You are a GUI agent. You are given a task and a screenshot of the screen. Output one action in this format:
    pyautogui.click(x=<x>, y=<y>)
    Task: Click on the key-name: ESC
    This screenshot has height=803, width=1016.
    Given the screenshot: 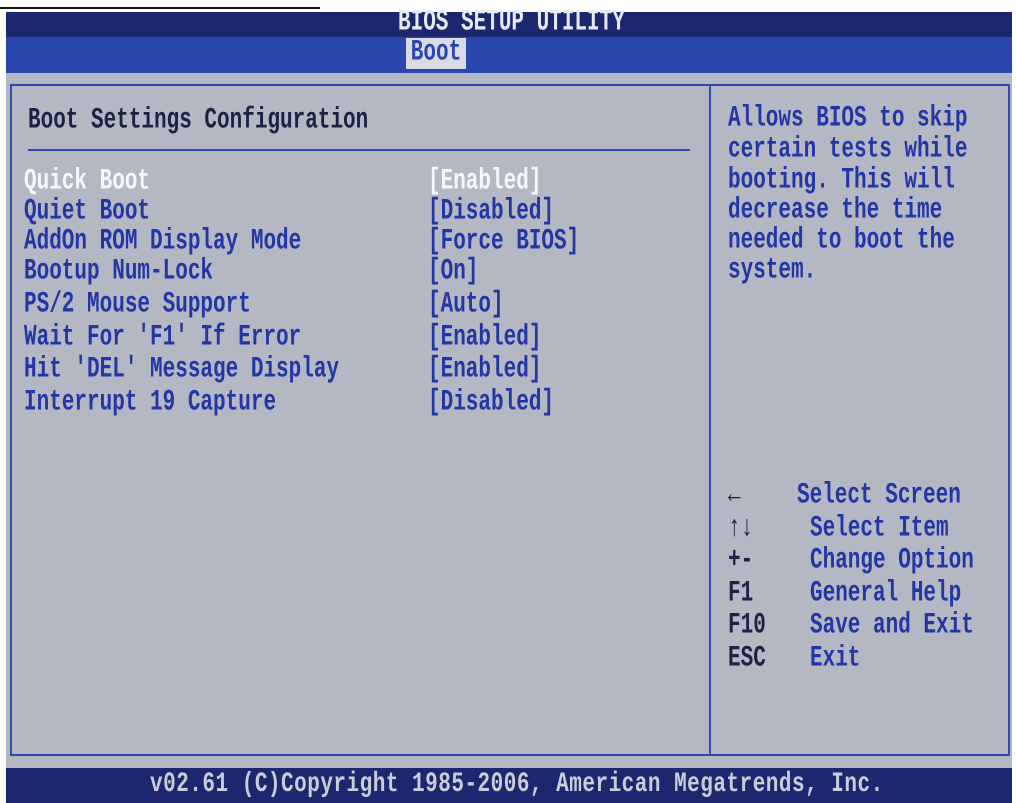 What is the action you would take?
    pyautogui.click(x=747, y=659)
    